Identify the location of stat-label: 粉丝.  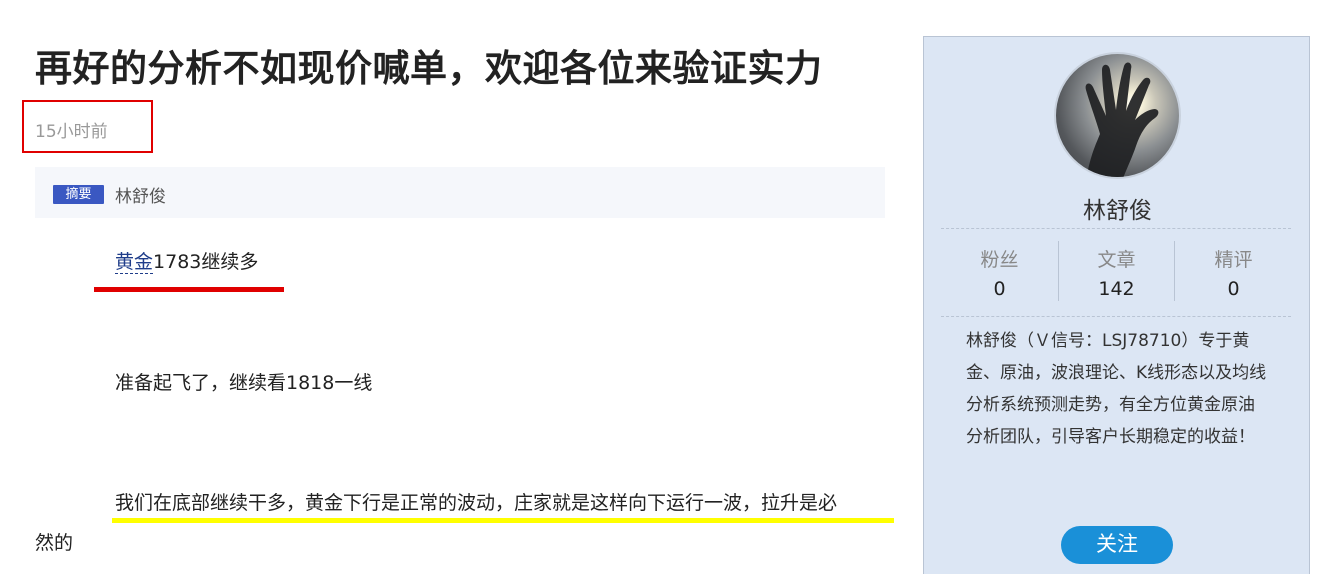
(999, 260).